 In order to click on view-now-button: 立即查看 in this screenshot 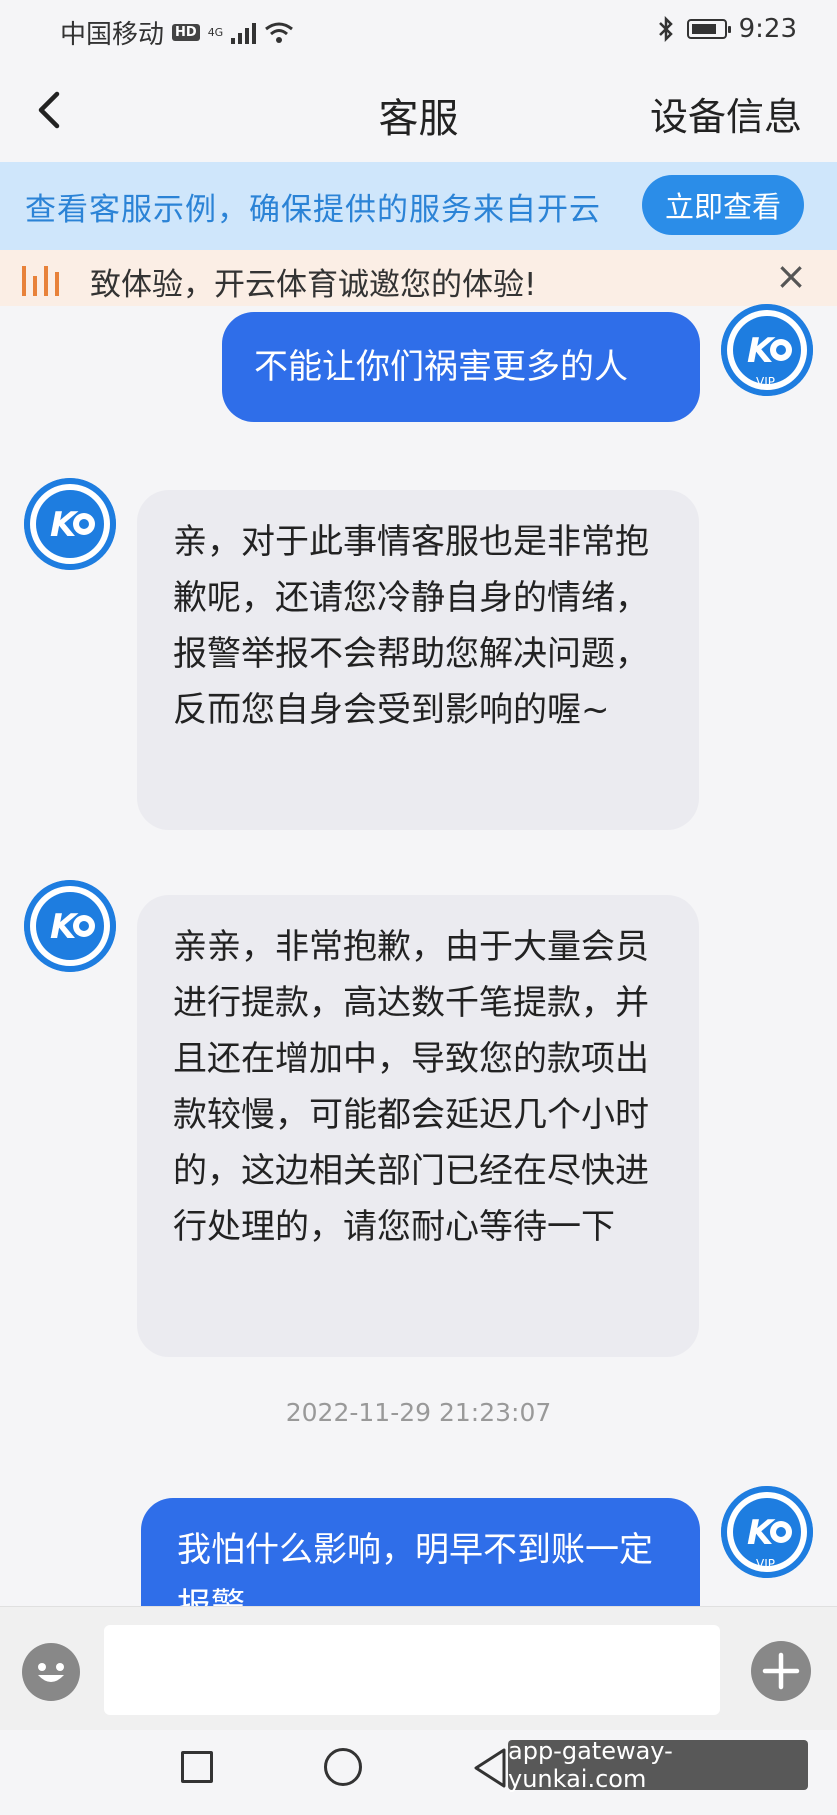, I will do `click(723, 205)`.